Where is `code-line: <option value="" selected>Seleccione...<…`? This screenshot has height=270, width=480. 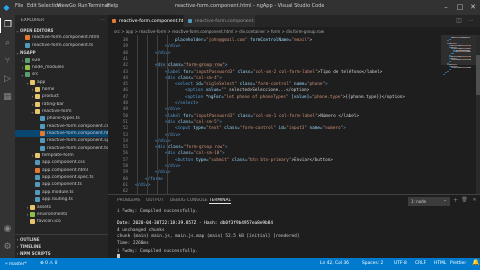
code-line: <option value="" selected>Seleccione...<… is located at coordinates (247, 90).